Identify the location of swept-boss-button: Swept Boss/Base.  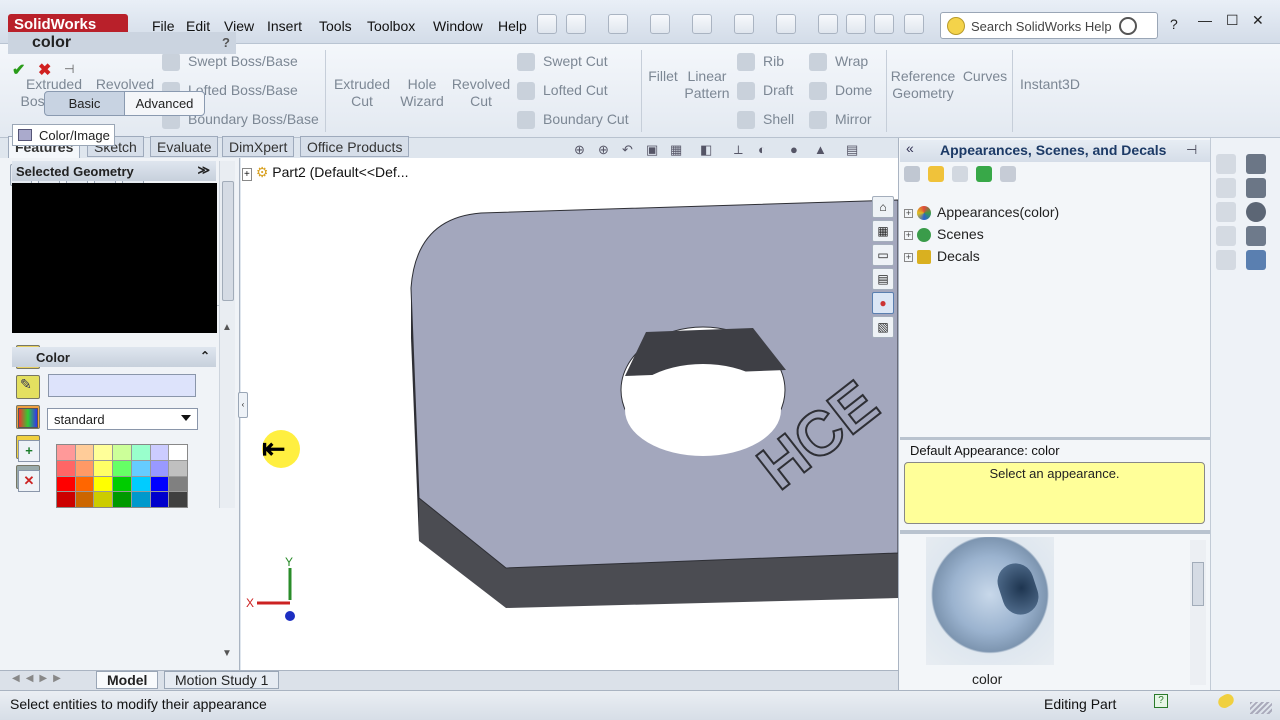
(230, 62).